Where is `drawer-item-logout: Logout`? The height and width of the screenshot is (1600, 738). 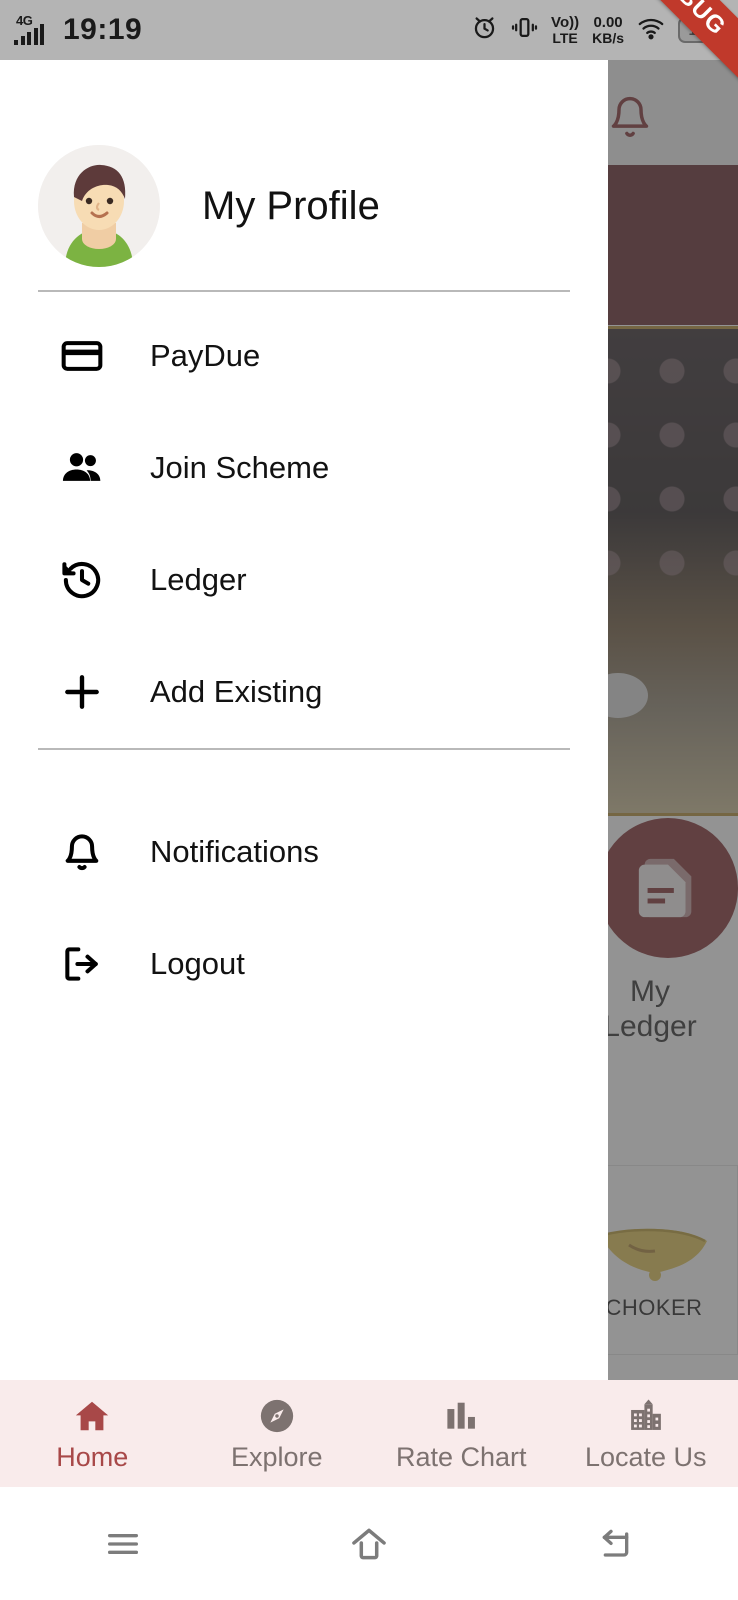
drawer-item-logout: Logout is located at coordinates (304, 964).